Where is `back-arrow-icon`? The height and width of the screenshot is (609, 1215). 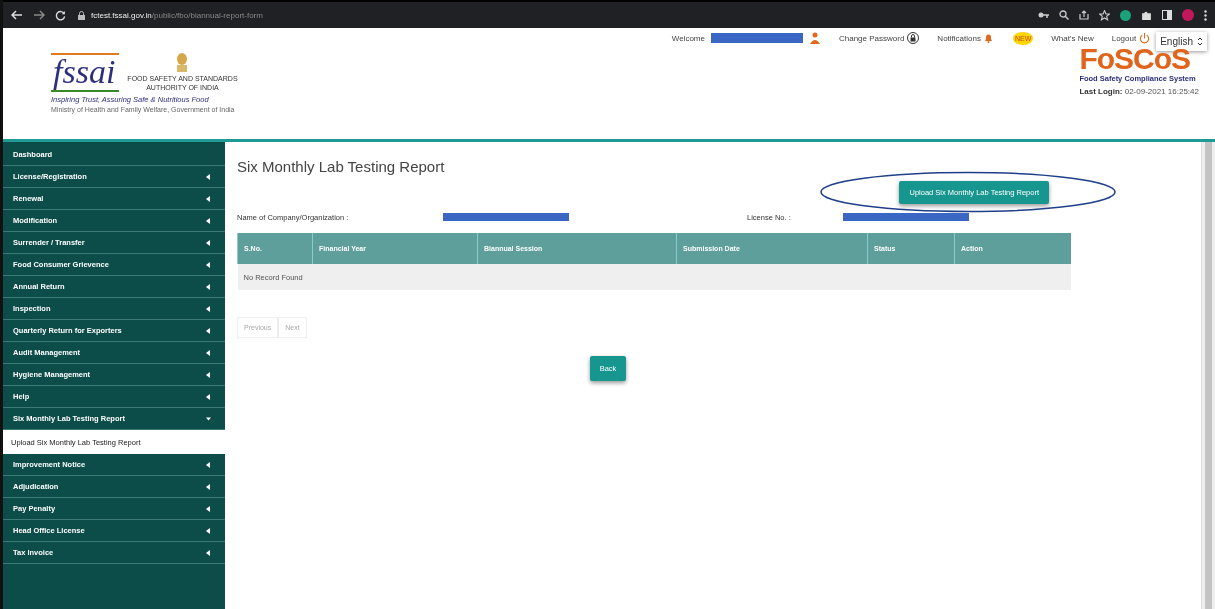 back-arrow-icon is located at coordinates (17, 15).